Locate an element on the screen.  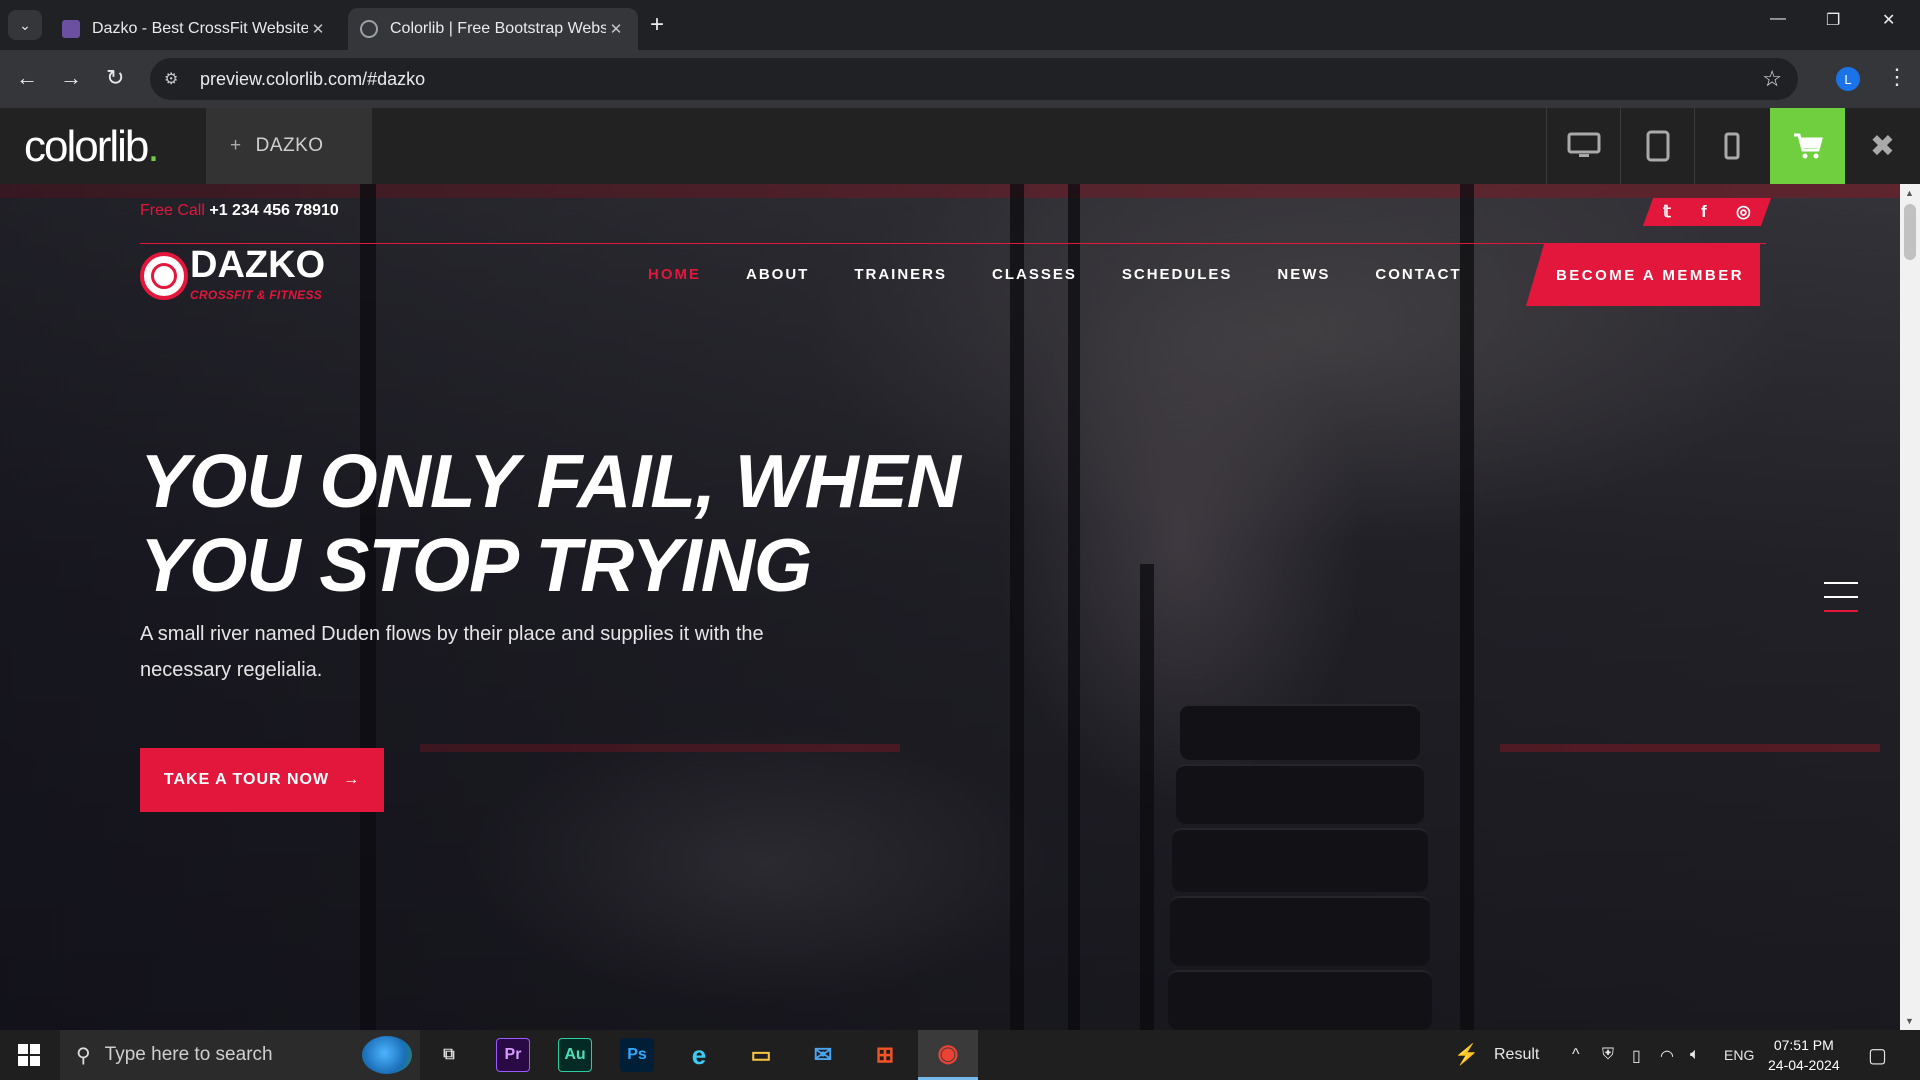
browser-menu-icon: ⋮ is located at coordinates (1897, 77).